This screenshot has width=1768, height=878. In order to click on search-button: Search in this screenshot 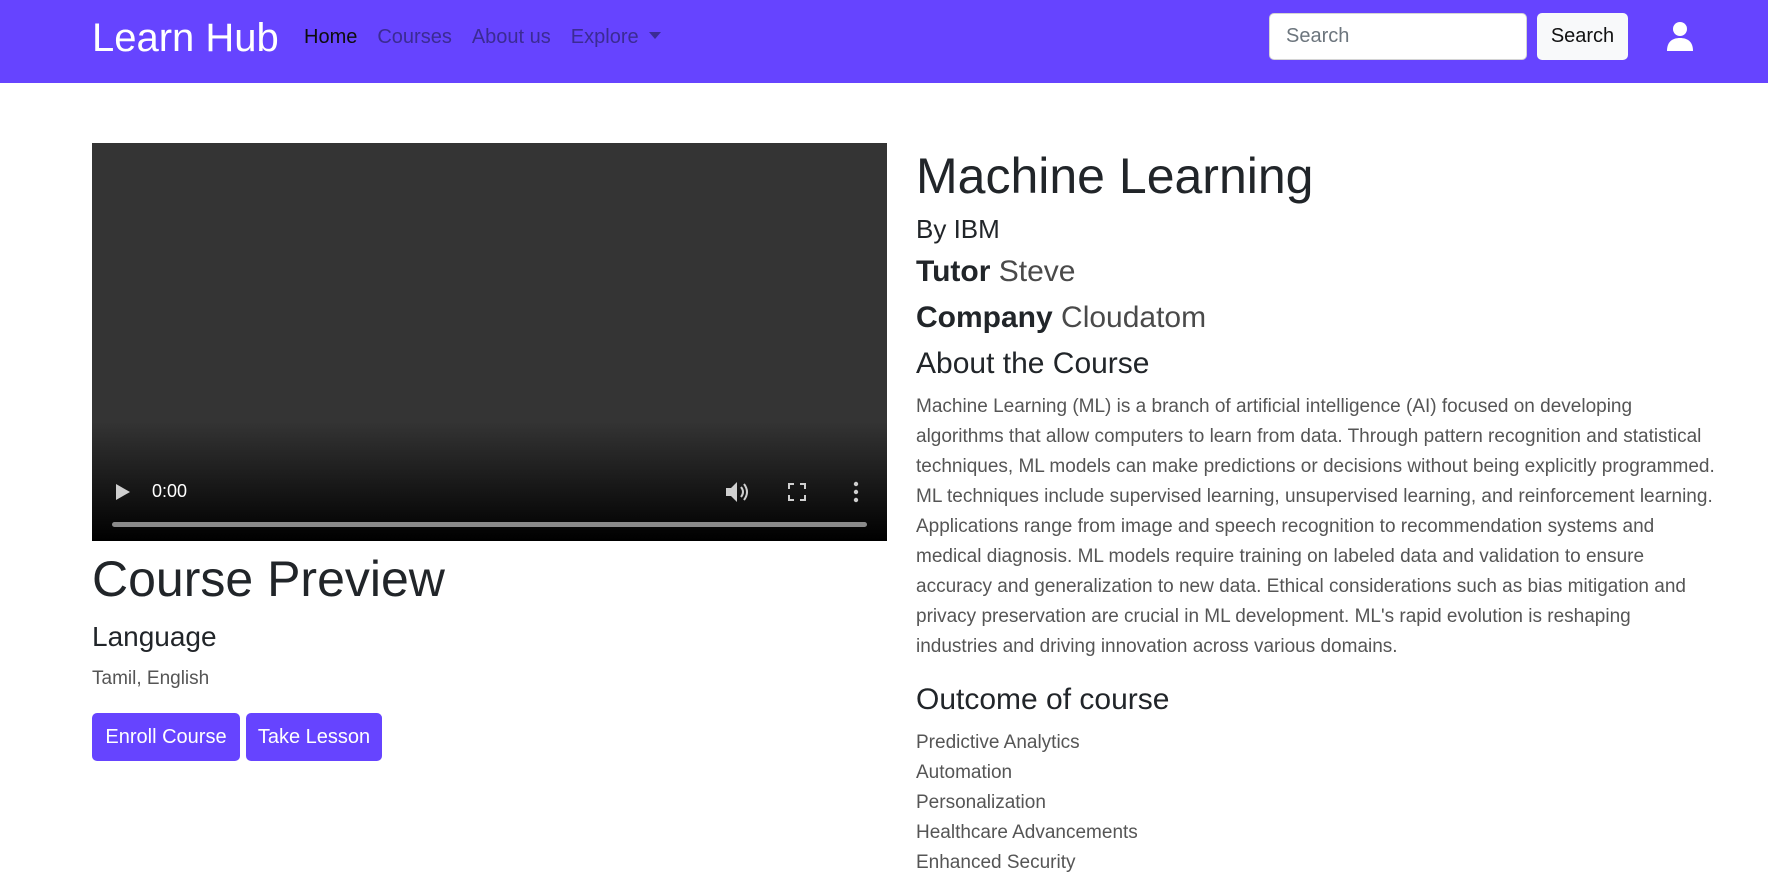, I will do `click(1582, 36)`.